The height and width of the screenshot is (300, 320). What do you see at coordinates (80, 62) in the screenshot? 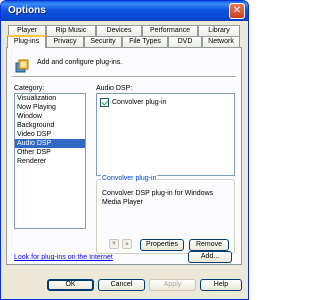
I see `header-description: Add and configure plug-ins.` at bounding box center [80, 62].